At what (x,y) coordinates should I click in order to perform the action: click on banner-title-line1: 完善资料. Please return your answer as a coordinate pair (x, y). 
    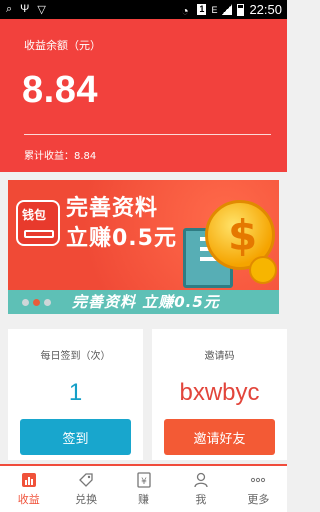
    Looking at the image, I should click on (112, 208).